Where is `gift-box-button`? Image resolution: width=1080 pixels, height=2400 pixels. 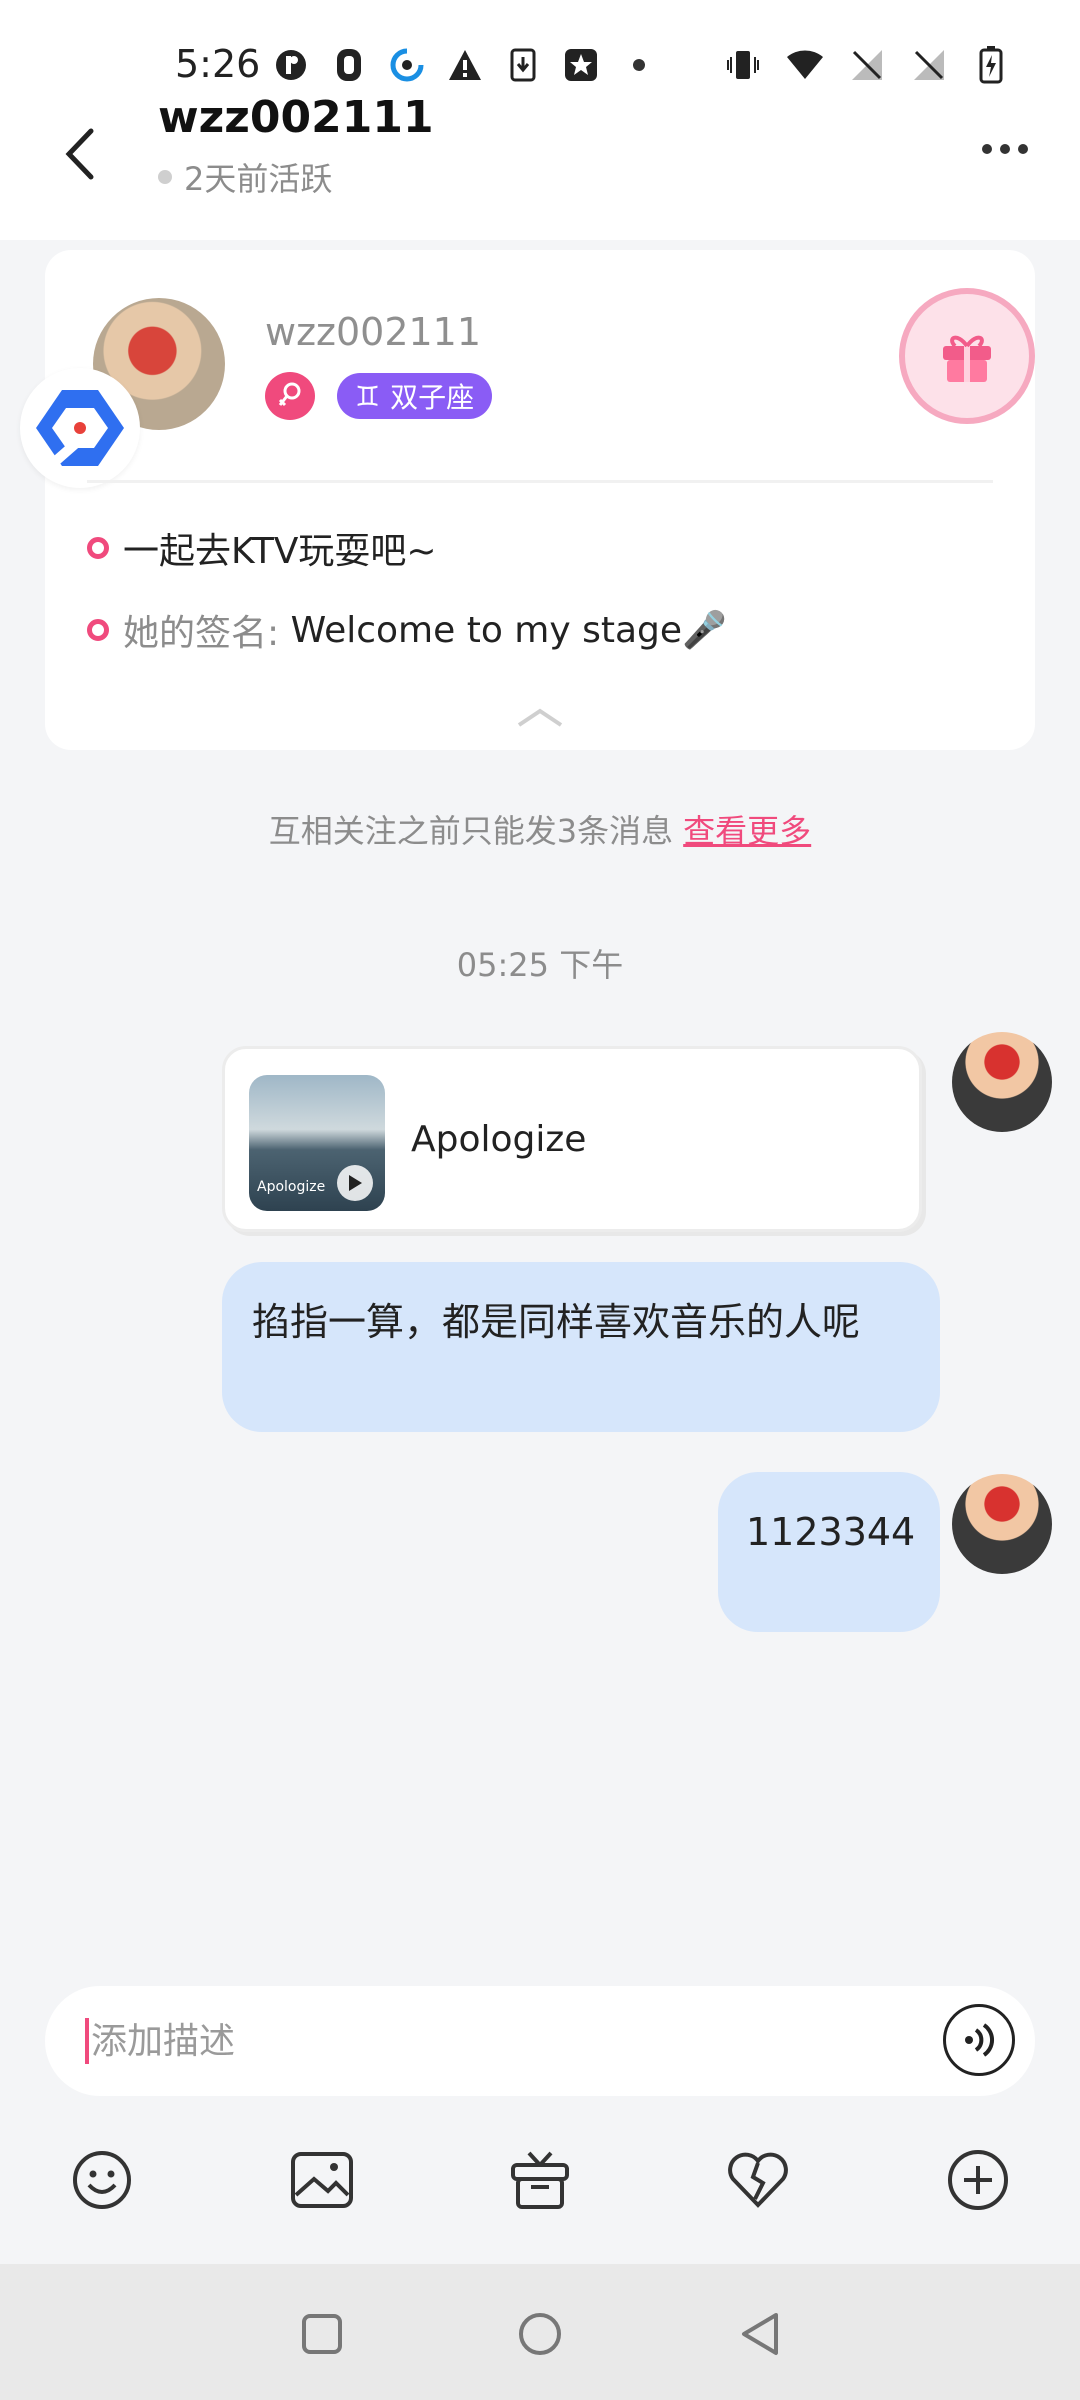
gift-box-button is located at coordinates (540, 2180).